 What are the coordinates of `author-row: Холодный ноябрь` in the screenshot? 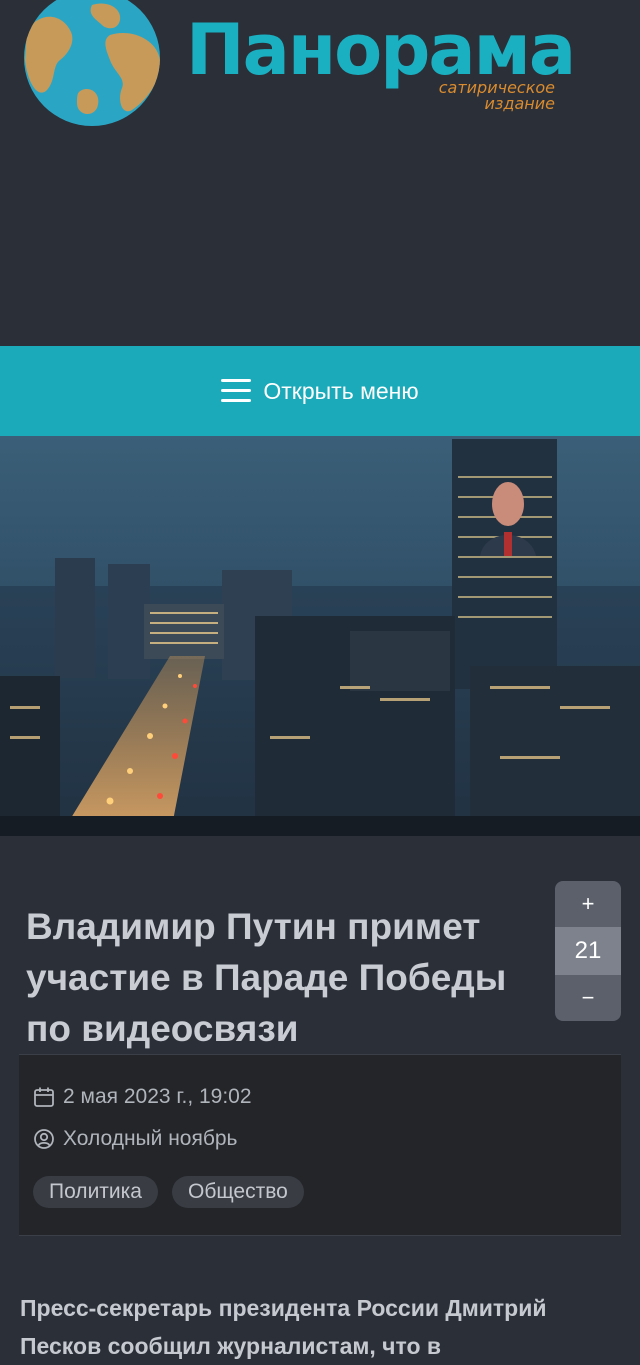 It's located at (135, 1139).